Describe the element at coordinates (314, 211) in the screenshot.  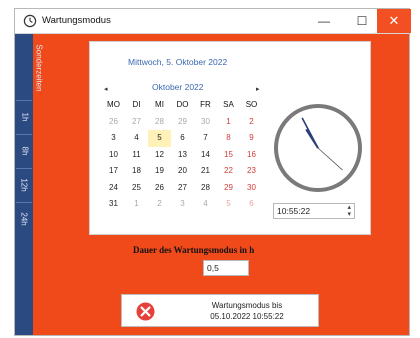
I see `time-field: 10:55:22 ▴ ▾` at that location.